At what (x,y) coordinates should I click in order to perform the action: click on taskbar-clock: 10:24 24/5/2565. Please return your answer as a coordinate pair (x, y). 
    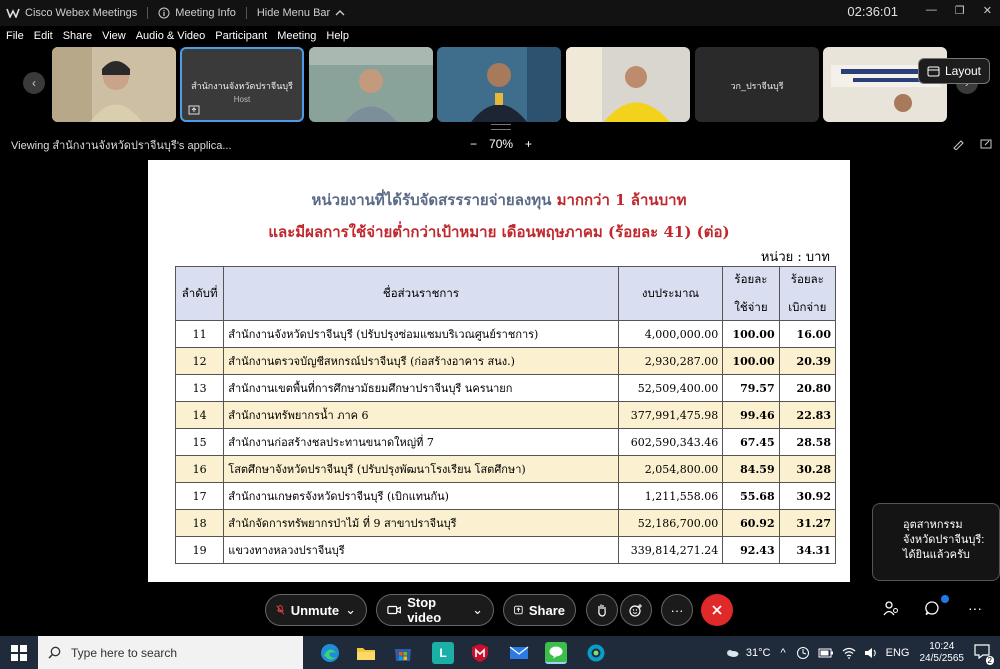
    Looking at the image, I should click on (942, 653).